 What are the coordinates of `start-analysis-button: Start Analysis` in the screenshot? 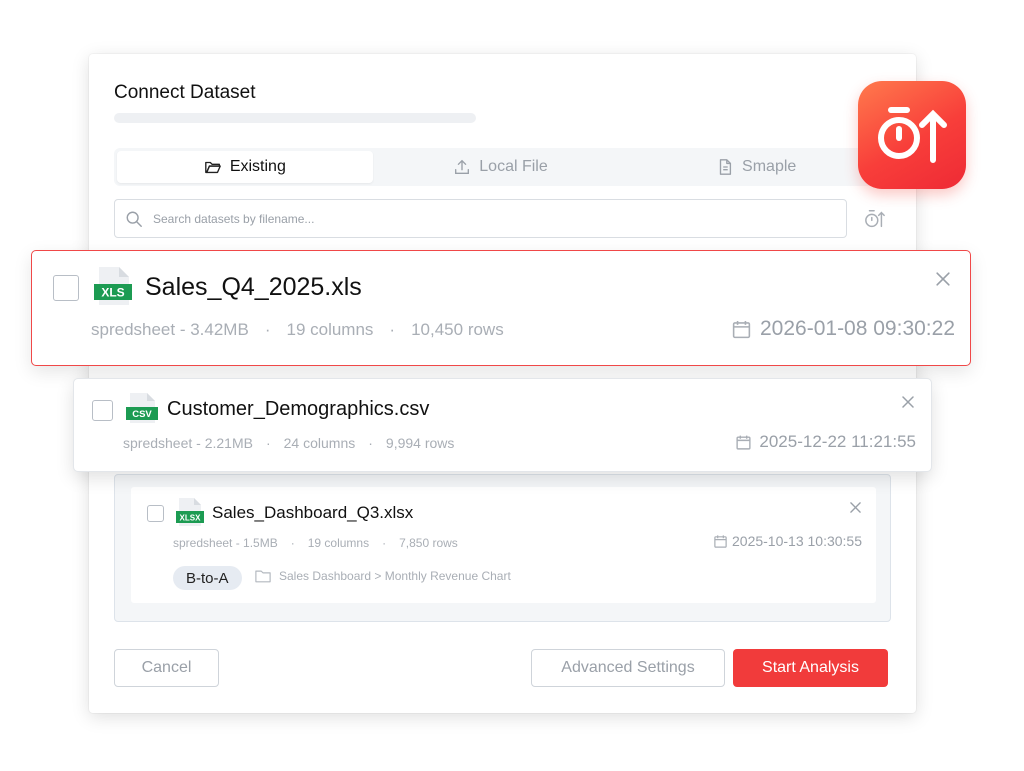 It's located at (810, 668).